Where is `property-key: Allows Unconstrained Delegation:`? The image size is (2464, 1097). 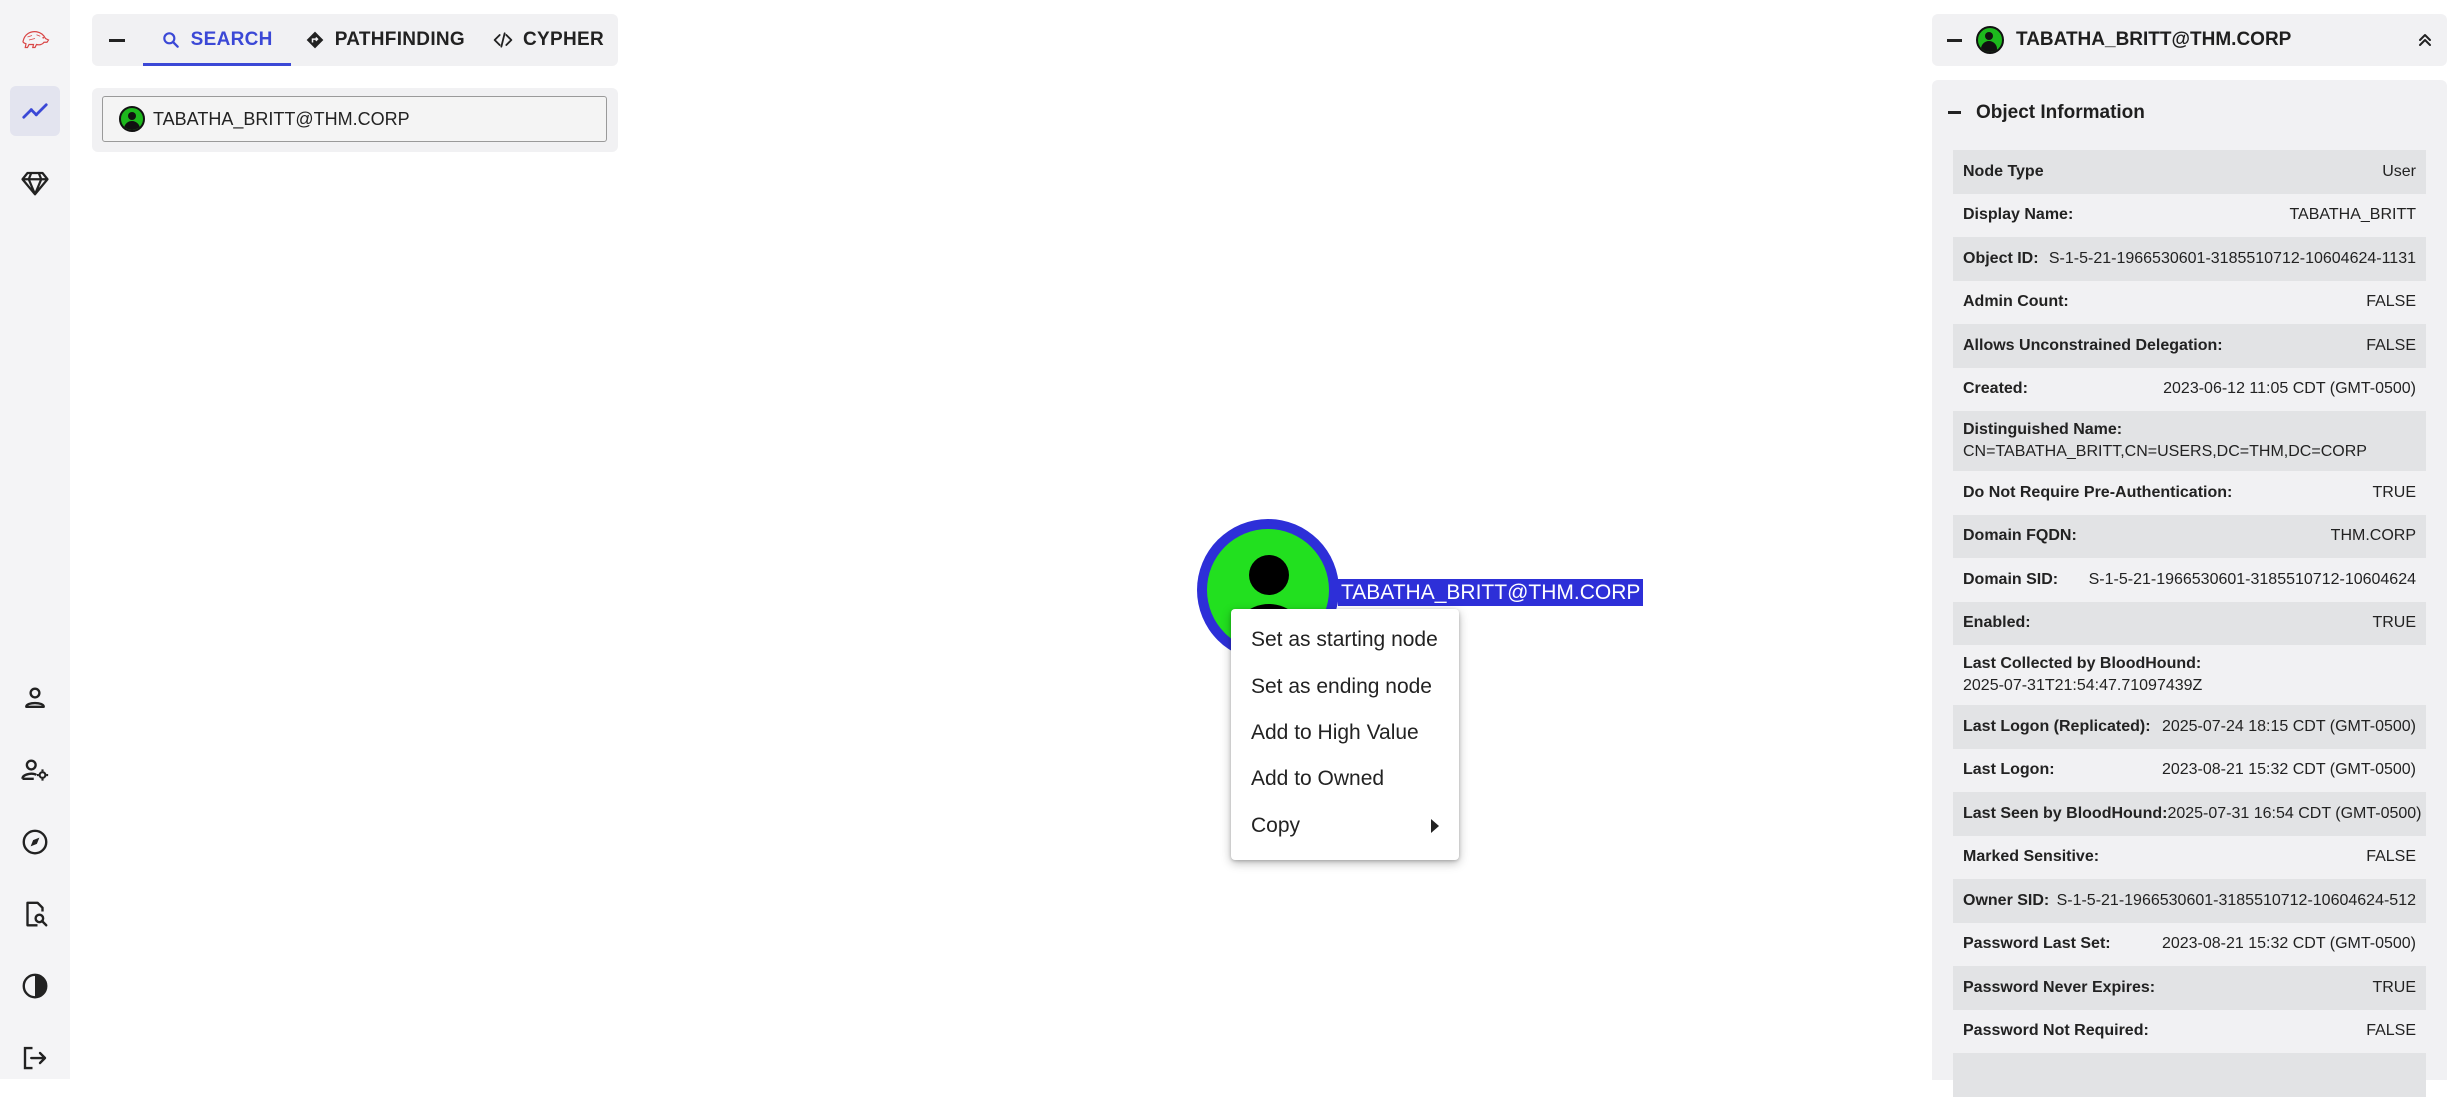 property-key: Allows Unconstrained Delegation: is located at coordinates (2093, 345).